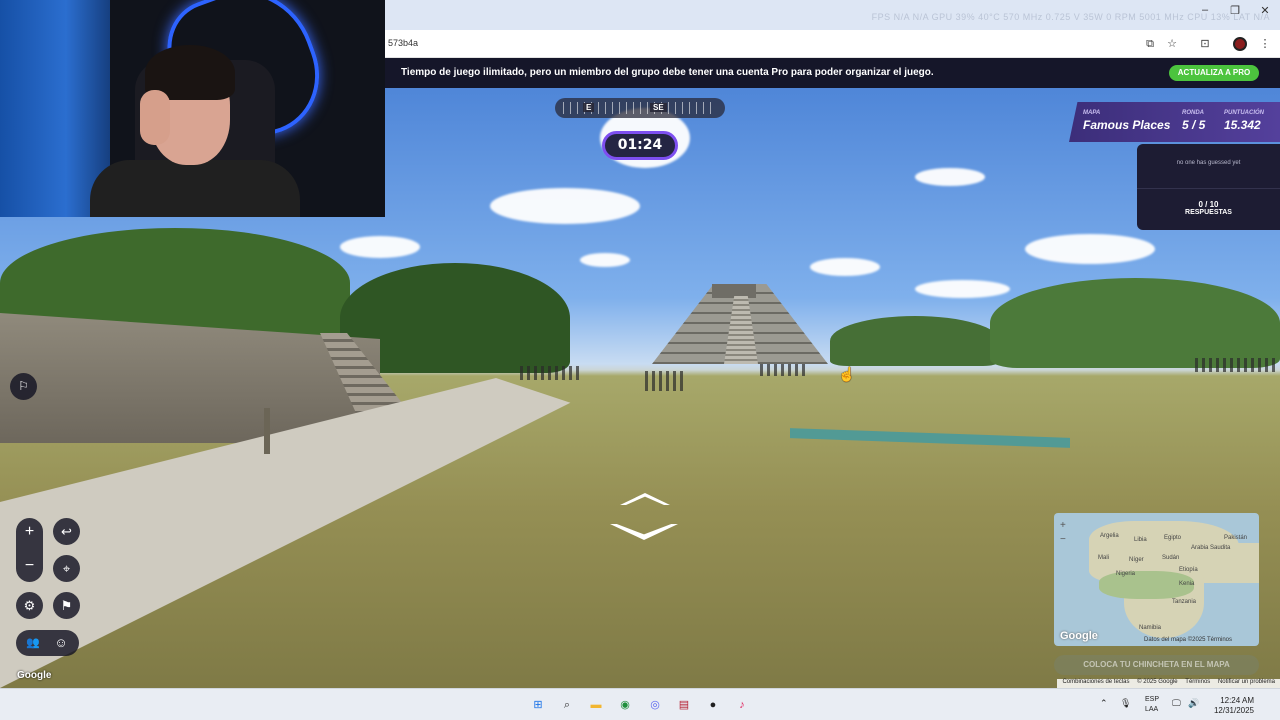  Describe the element at coordinates (66, 605) in the screenshot. I see `flag-icon: ⚑` at that location.